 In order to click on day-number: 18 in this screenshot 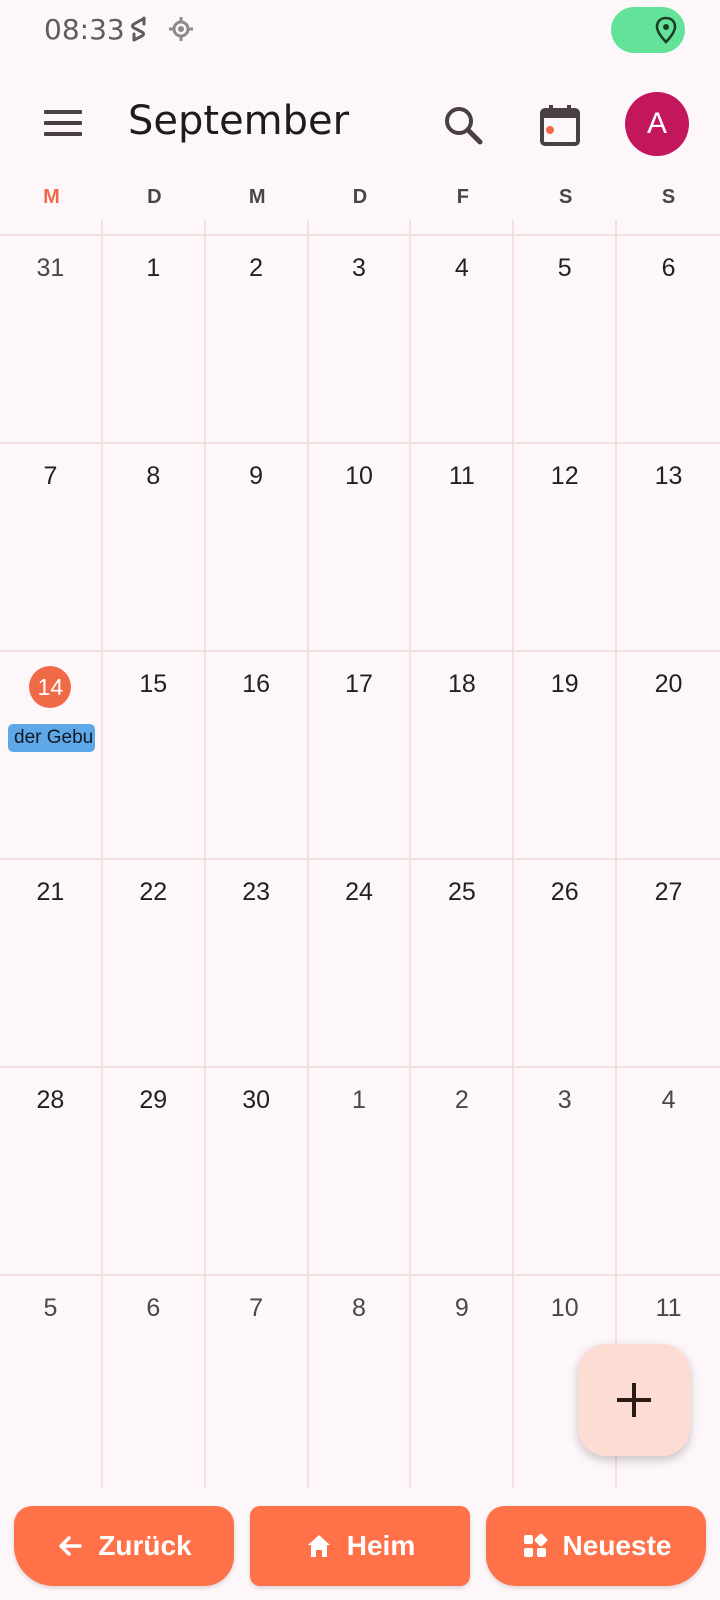, I will do `click(461, 684)`.